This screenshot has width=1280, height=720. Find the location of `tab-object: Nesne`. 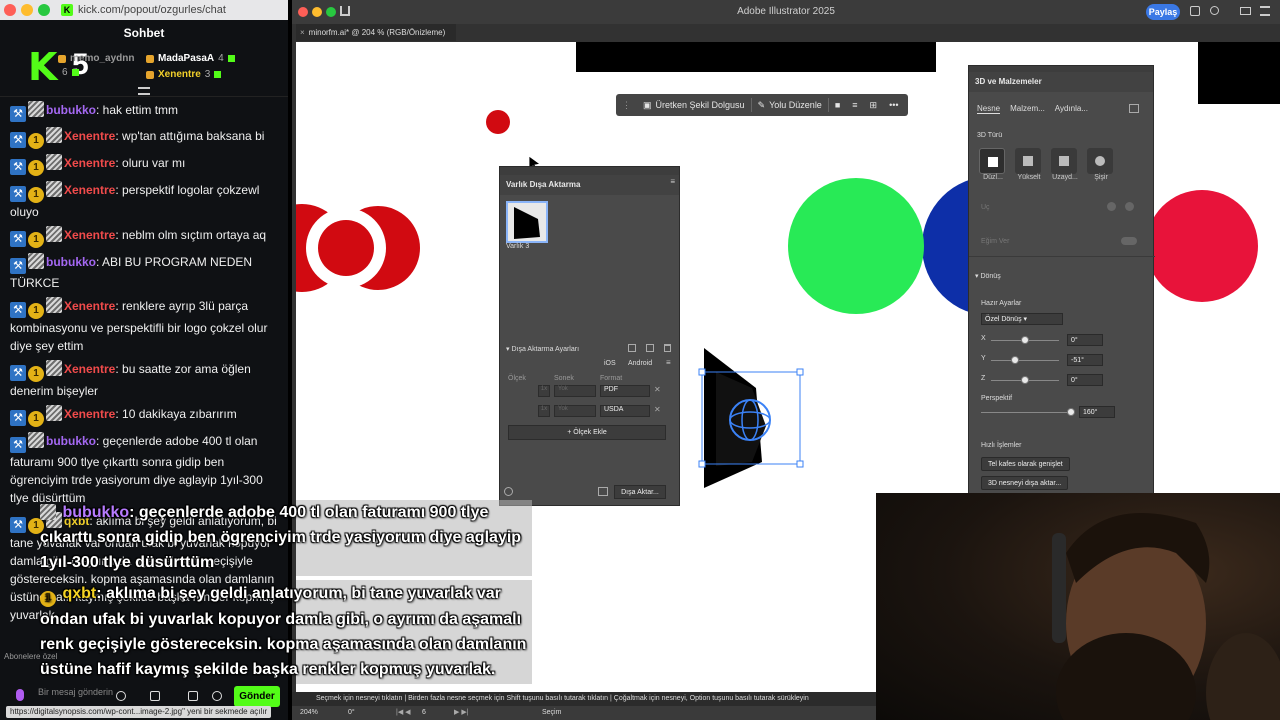

tab-object: Nesne is located at coordinates (989, 109).